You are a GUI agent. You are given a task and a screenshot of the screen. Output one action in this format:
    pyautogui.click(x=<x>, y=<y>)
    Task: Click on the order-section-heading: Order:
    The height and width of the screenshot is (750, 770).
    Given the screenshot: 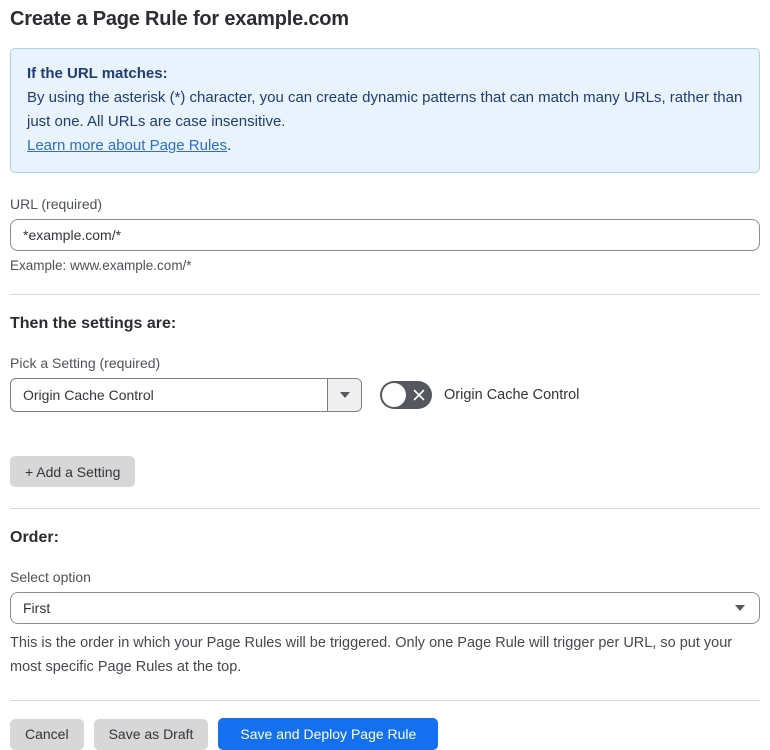 What is the action you would take?
    pyautogui.click(x=34, y=537)
    